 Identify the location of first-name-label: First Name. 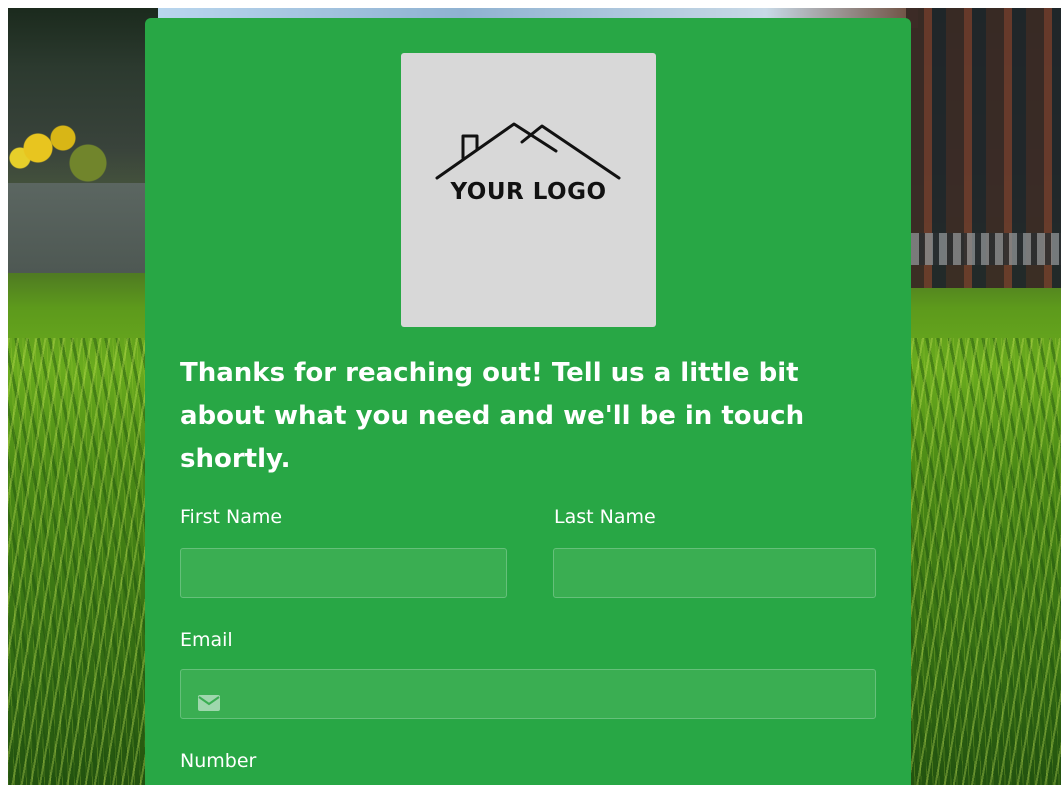
(231, 517).